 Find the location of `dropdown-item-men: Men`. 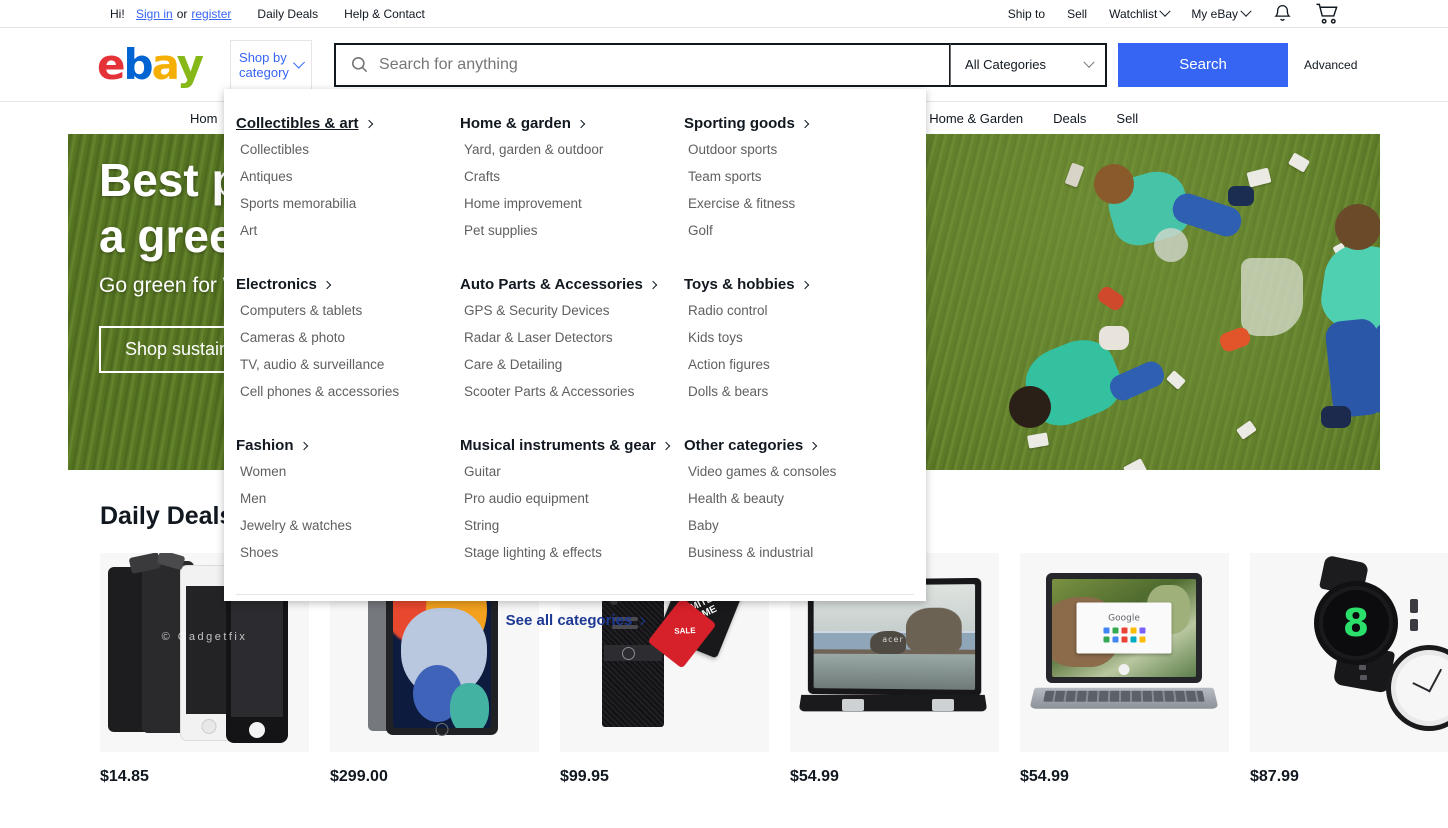

dropdown-item-men: Men is located at coordinates (348, 498).